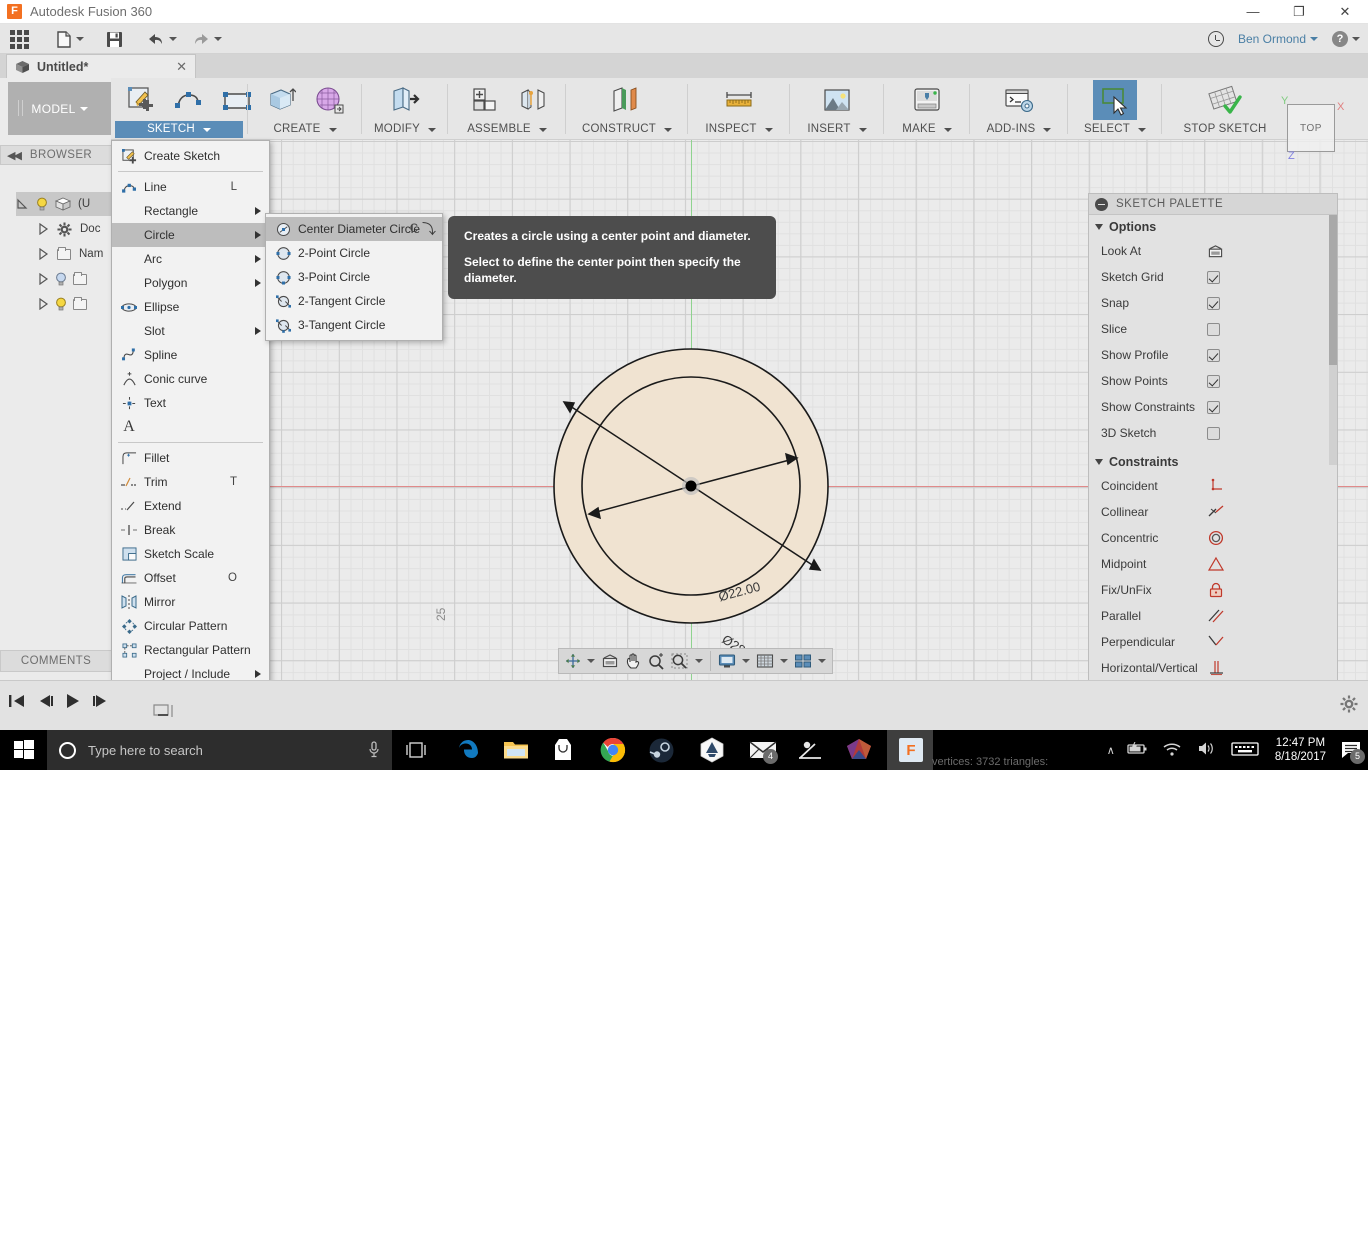  What do you see at coordinates (772, 661) in the screenshot?
I see `grid-snap-icon` at bounding box center [772, 661].